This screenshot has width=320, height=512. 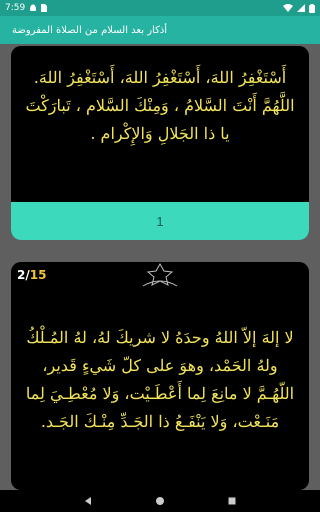 What do you see at coordinates (160, 274) in the screenshot?
I see `ornament-icon` at bounding box center [160, 274].